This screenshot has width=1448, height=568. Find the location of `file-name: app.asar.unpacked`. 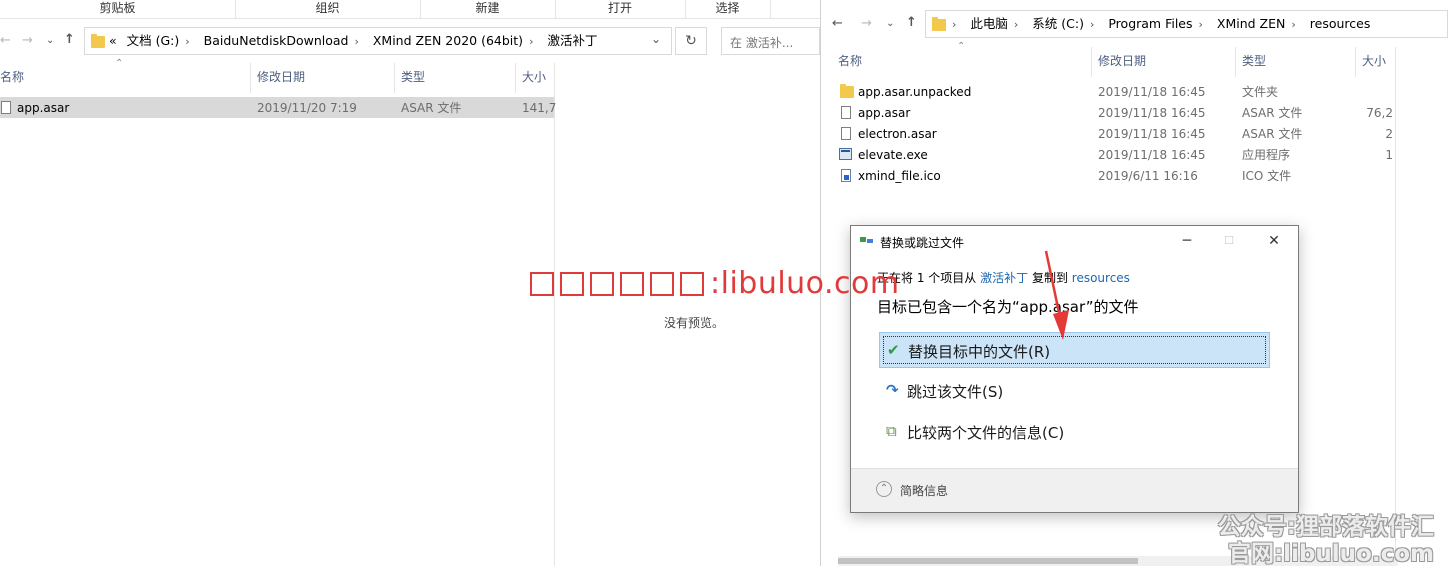

file-name: app.asar.unpacked is located at coordinates (915, 92).